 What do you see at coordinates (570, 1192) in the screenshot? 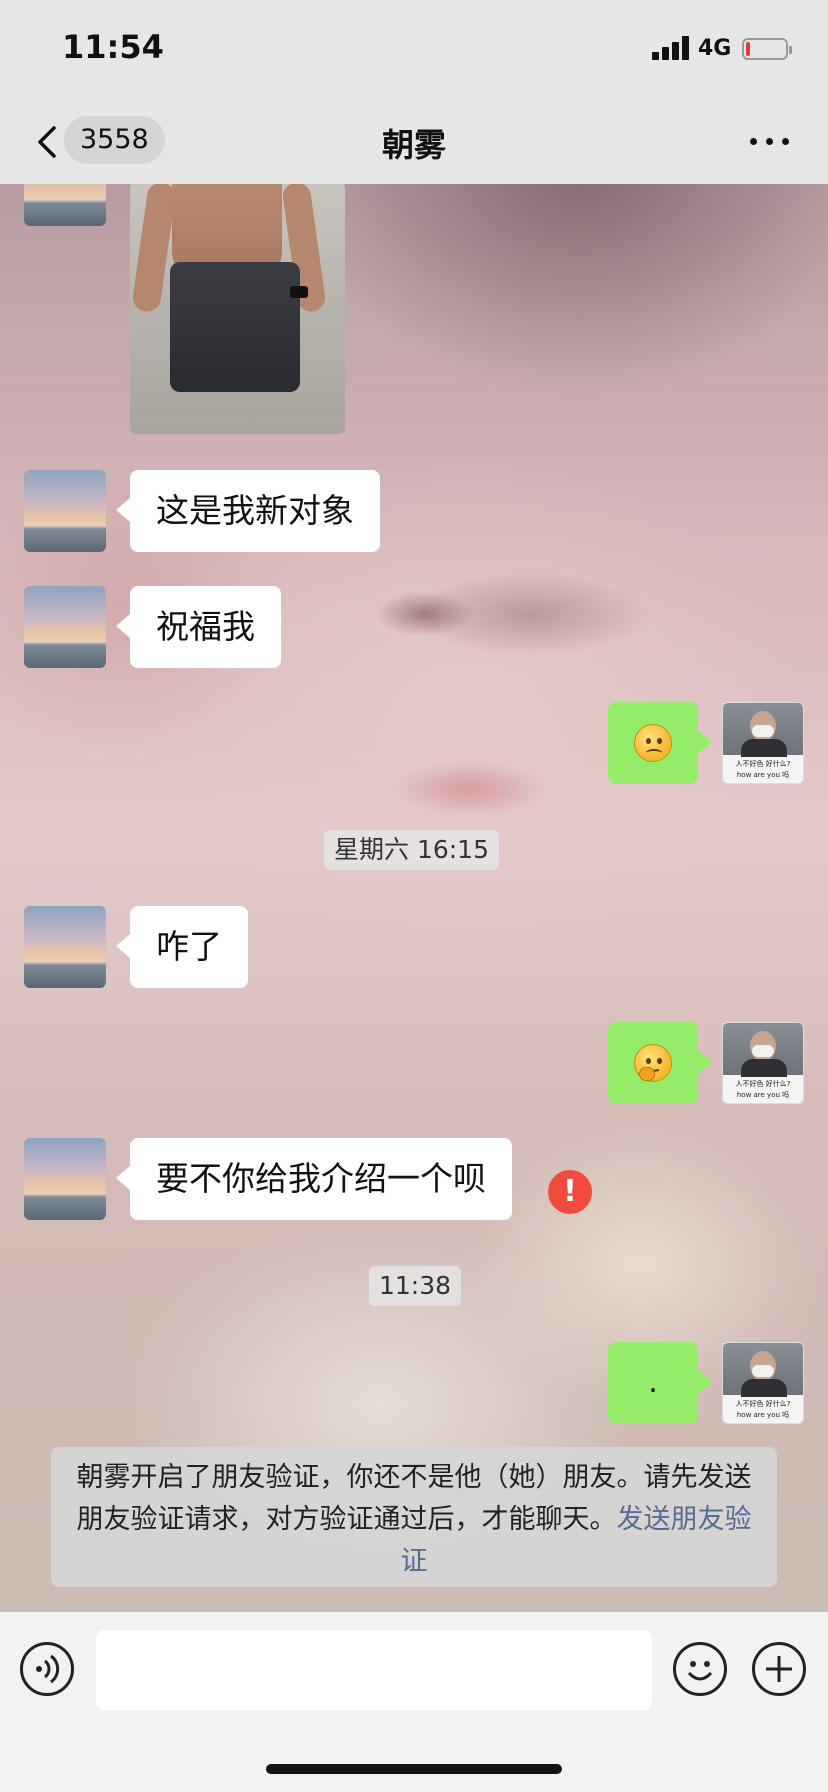
I see `send-failed-icon: !` at bounding box center [570, 1192].